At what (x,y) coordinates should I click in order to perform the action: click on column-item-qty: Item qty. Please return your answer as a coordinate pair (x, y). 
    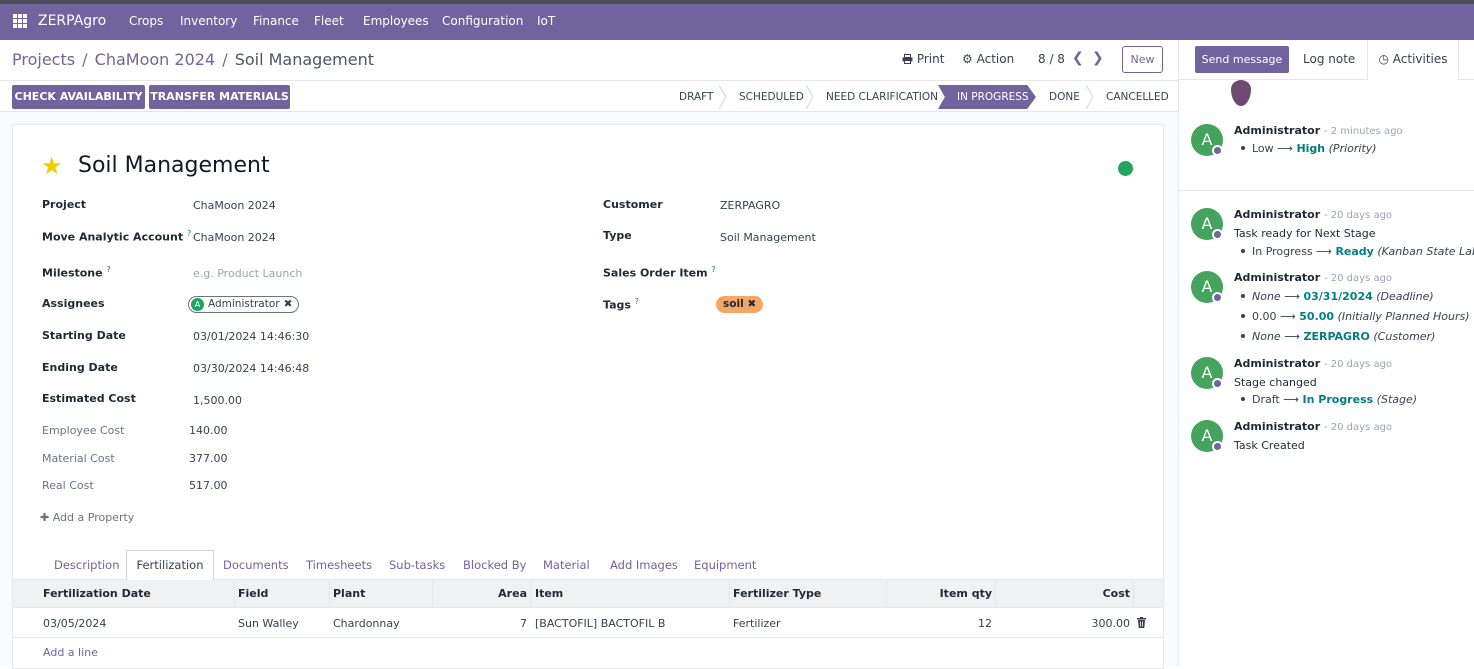
    Looking at the image, I should click on (966, 593).